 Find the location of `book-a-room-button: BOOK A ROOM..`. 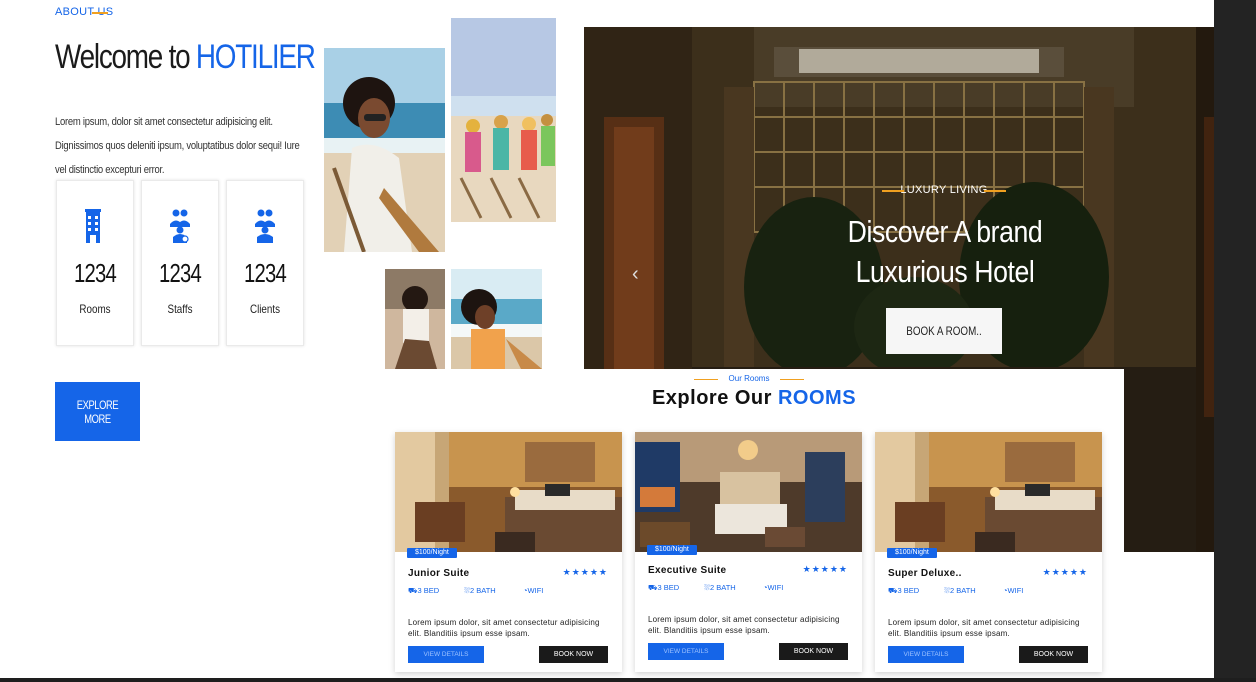

book-a-room-button: BOOK A ROOM.. is located at coordinates (944, 331).